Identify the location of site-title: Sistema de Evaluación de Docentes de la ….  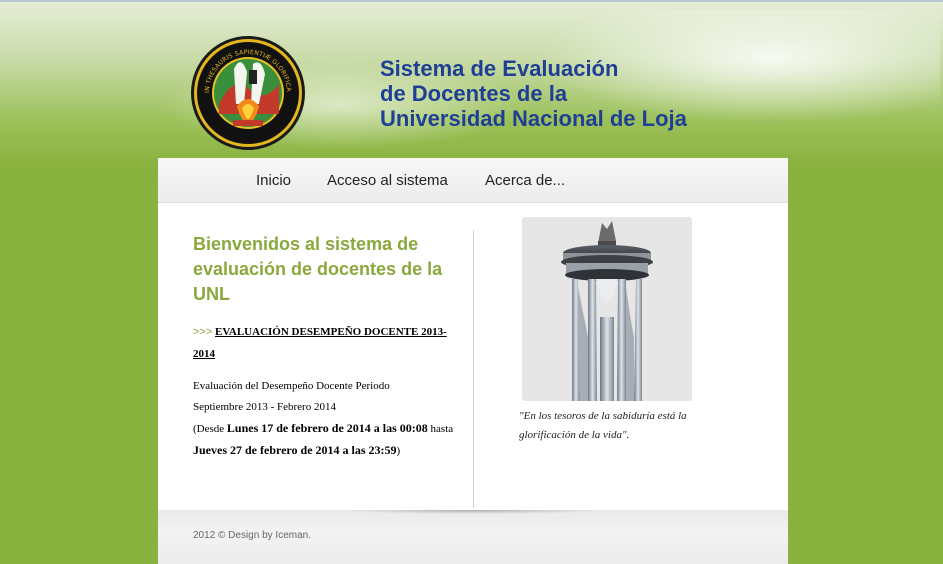
(570, 93).